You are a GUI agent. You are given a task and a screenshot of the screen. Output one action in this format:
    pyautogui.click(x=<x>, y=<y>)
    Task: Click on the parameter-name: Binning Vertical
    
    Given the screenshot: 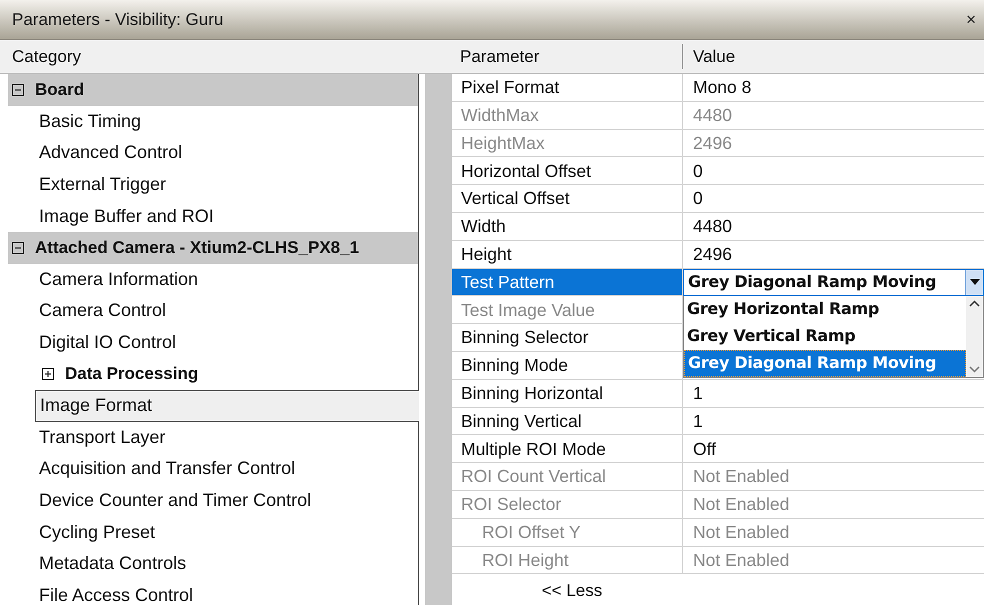 What is the action you would take?
    pyautogui.click(x=521, y=421)
    